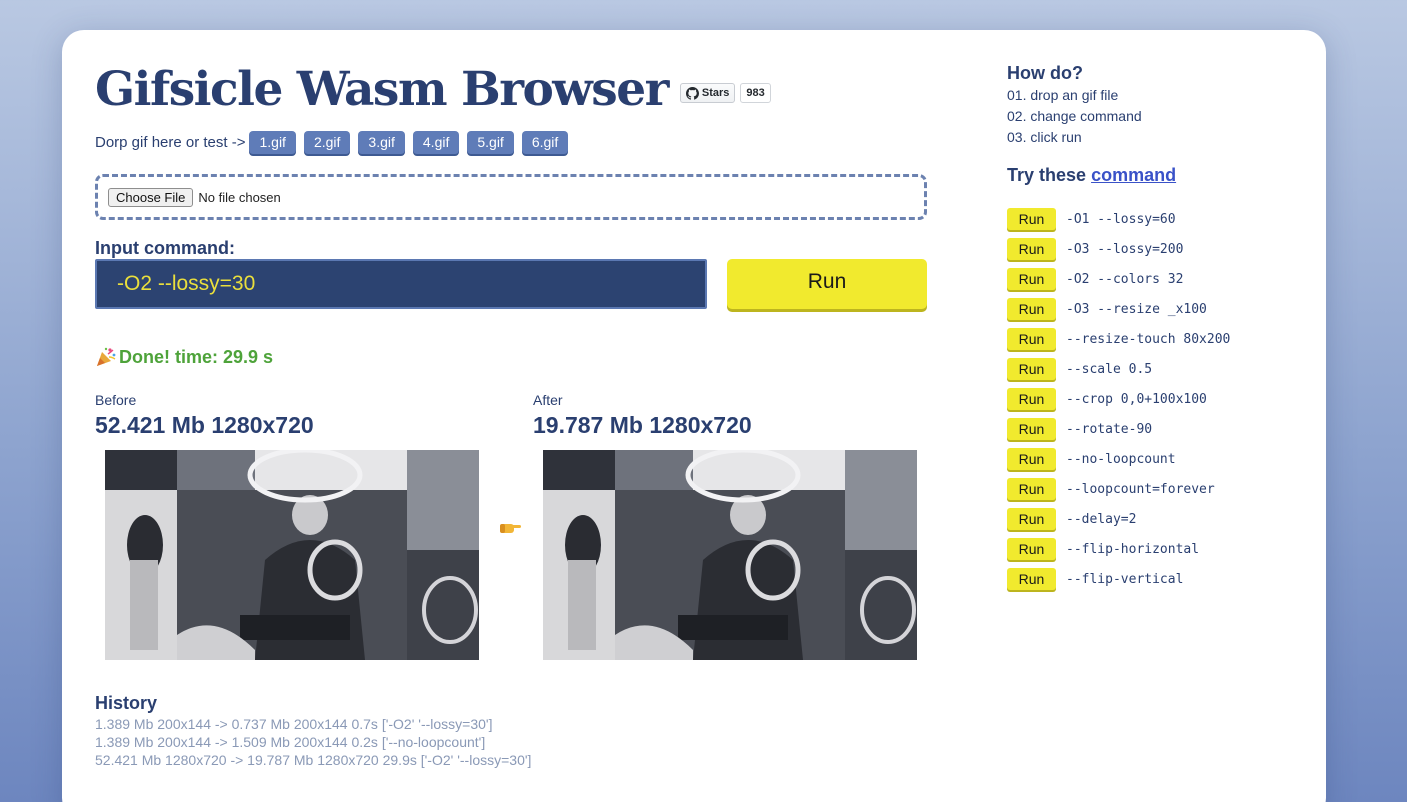  I want to click on preset-command-text: -O1 --lossy=60, so click(1121, 219).